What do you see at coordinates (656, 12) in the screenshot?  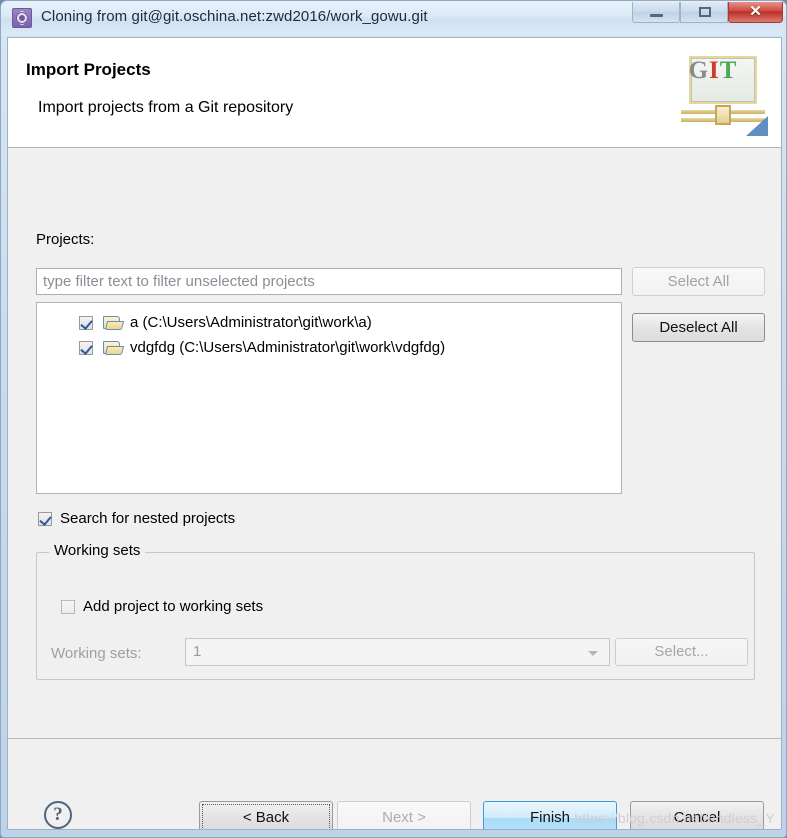 I see `minimize-button` at bounding box center [656, 12].